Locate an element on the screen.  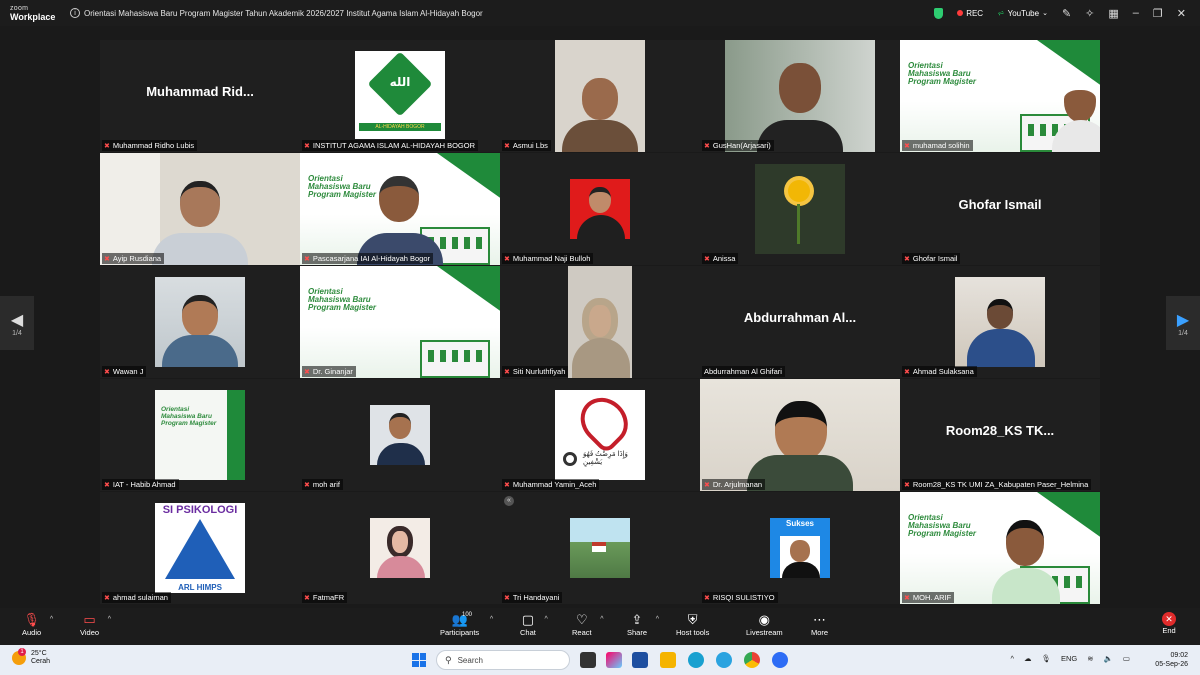
participant-big-name: Ghofar Ismail is located at coordinates (1000, 204).